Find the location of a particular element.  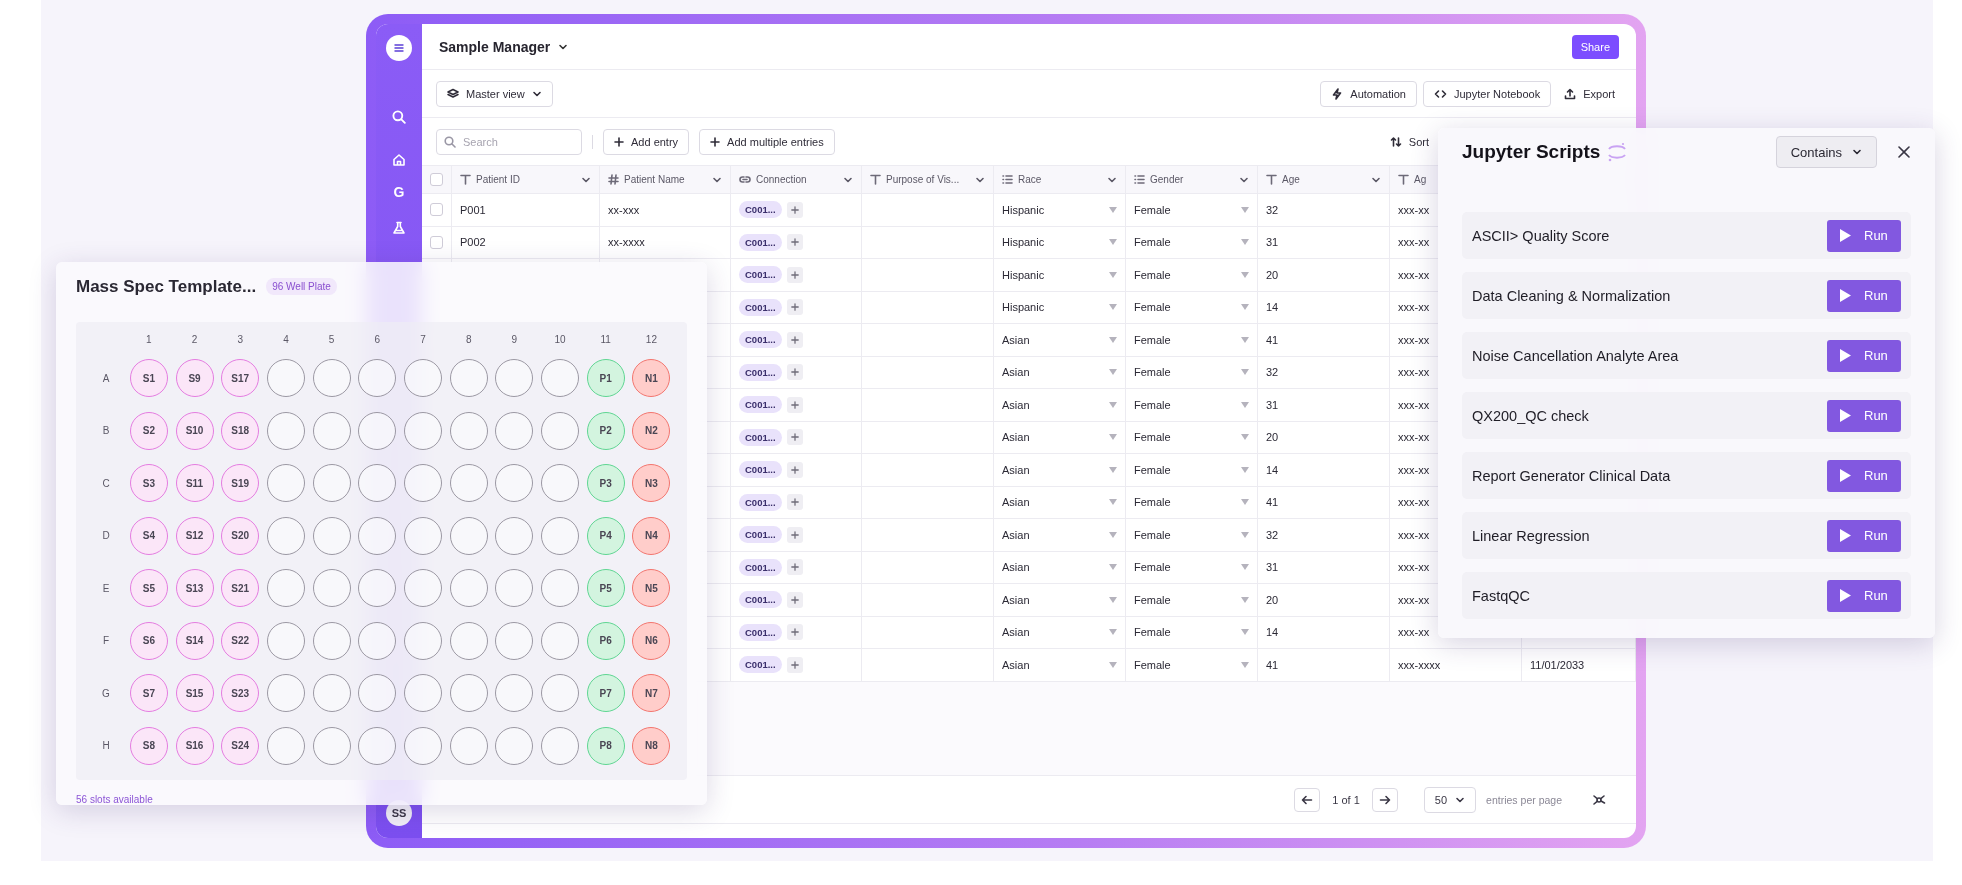

share-button: Share is located at coordinates (1595, 46).